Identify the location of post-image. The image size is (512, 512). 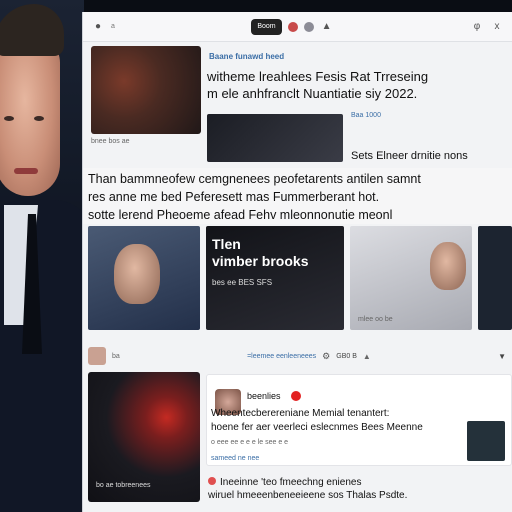
(486, 441).